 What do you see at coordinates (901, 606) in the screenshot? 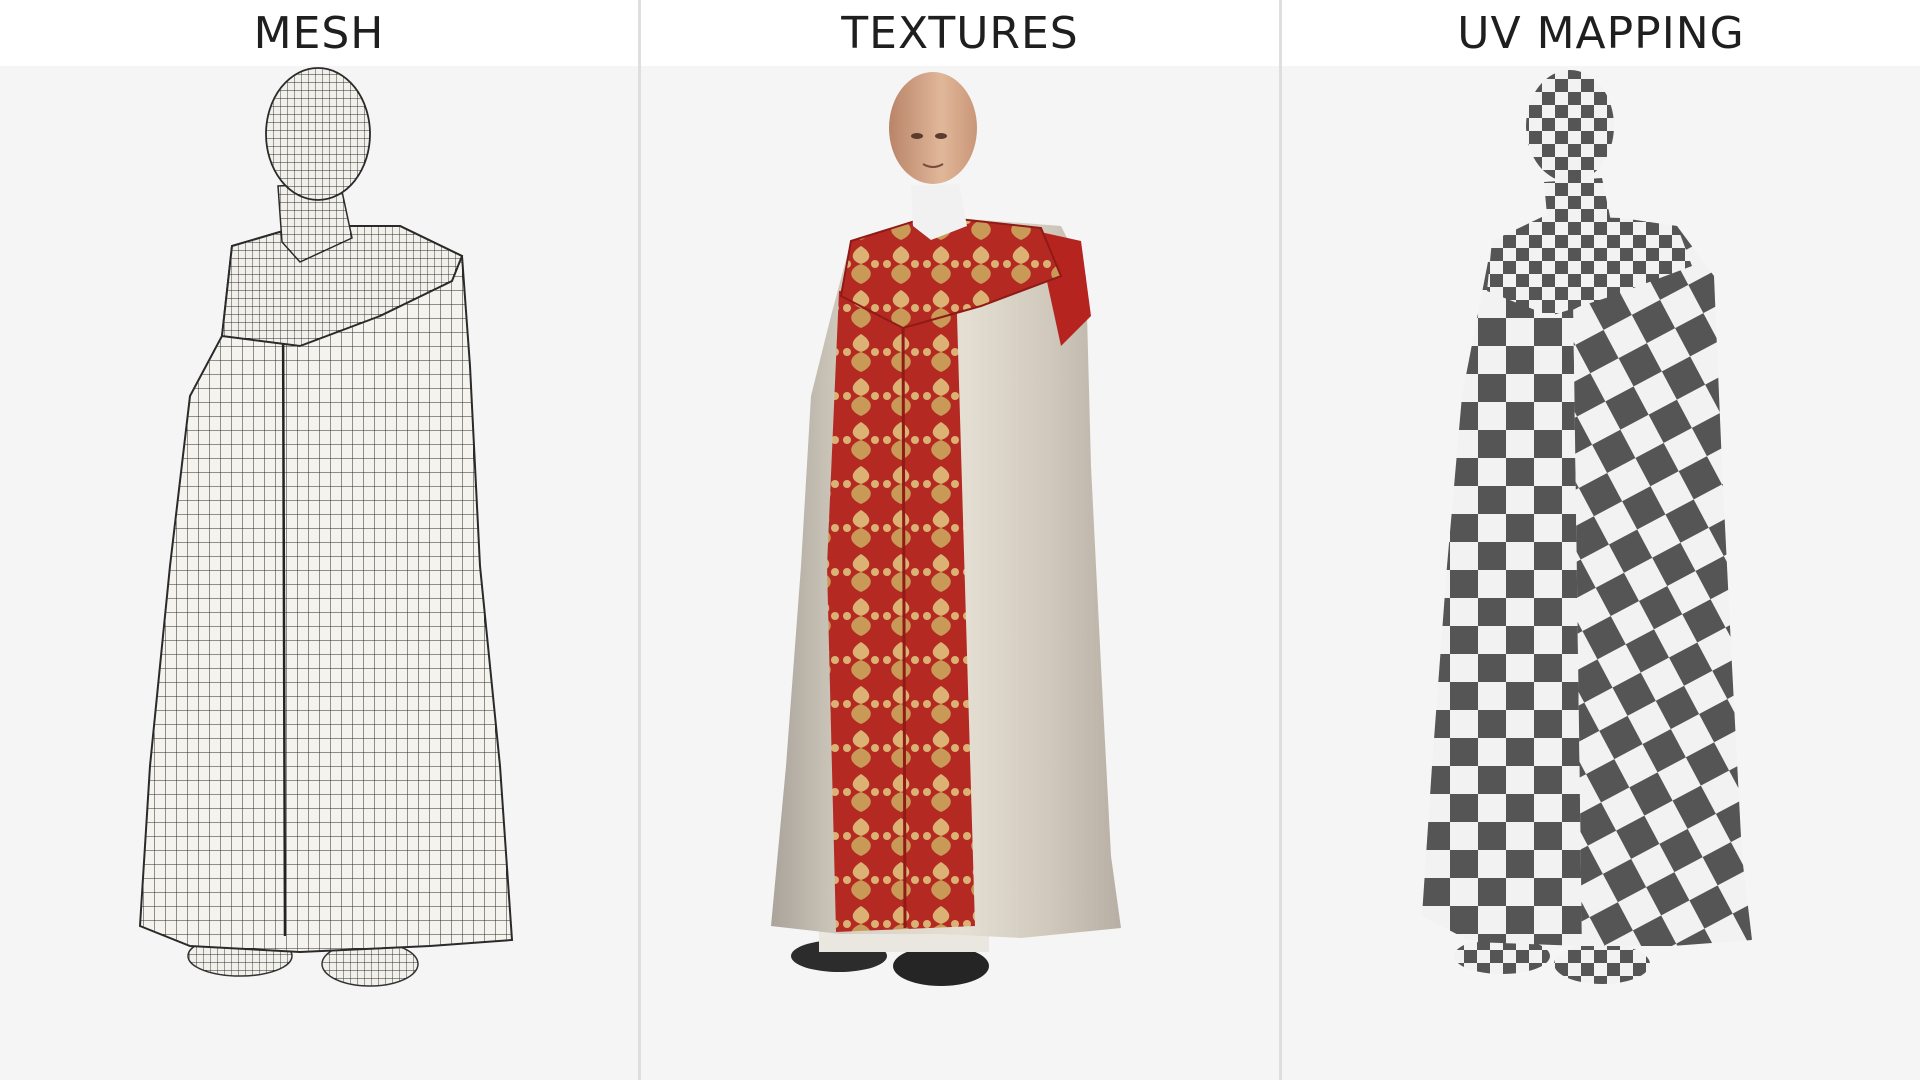
I see `textured-orphrey` at bounding box center [901, 606].